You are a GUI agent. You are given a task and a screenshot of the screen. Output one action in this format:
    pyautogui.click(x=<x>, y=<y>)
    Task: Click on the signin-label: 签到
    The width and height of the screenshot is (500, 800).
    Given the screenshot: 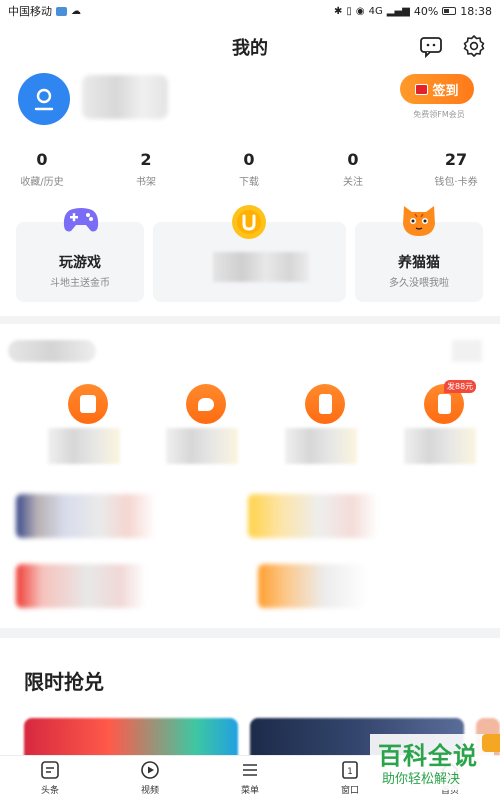 What is the action you would take?
    pyautogui.click(x=445, y=91)
    